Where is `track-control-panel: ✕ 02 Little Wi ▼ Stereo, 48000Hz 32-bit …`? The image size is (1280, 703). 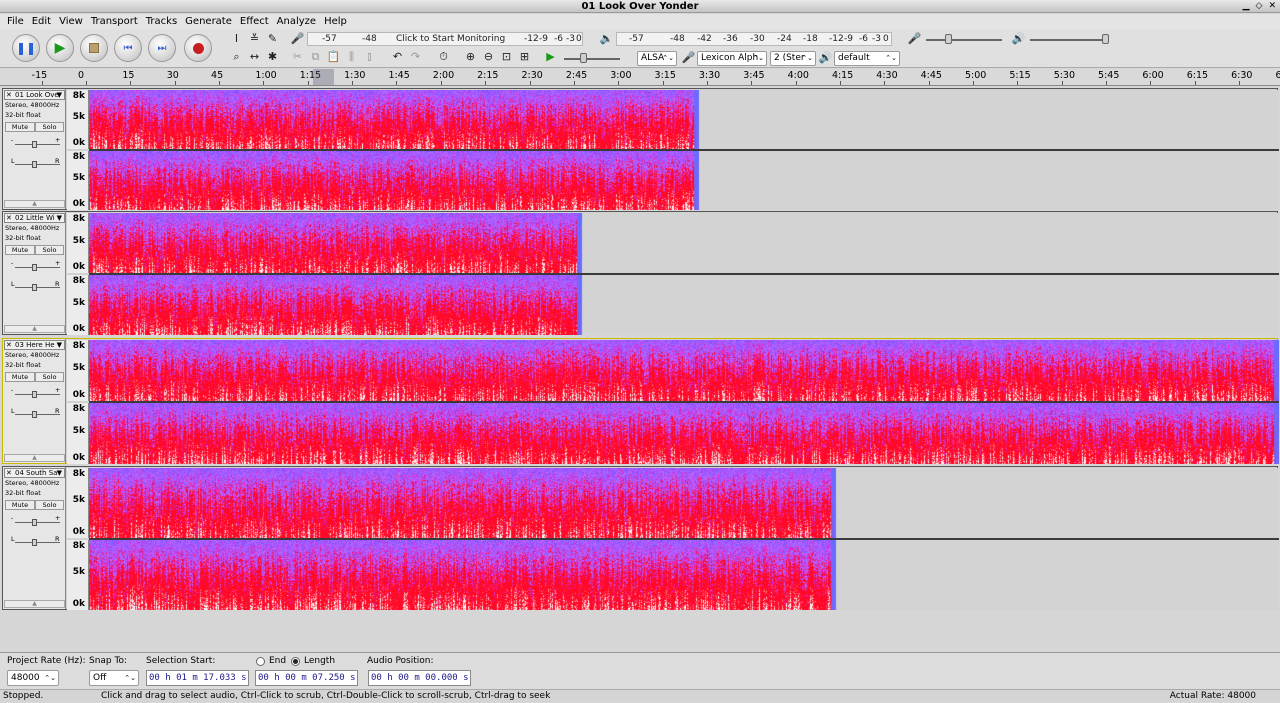 track-control-panel: ✕ 02 Little Wi ▼ Stereo, 48000Hz 32-bit … is located at coordinates (34, 273).